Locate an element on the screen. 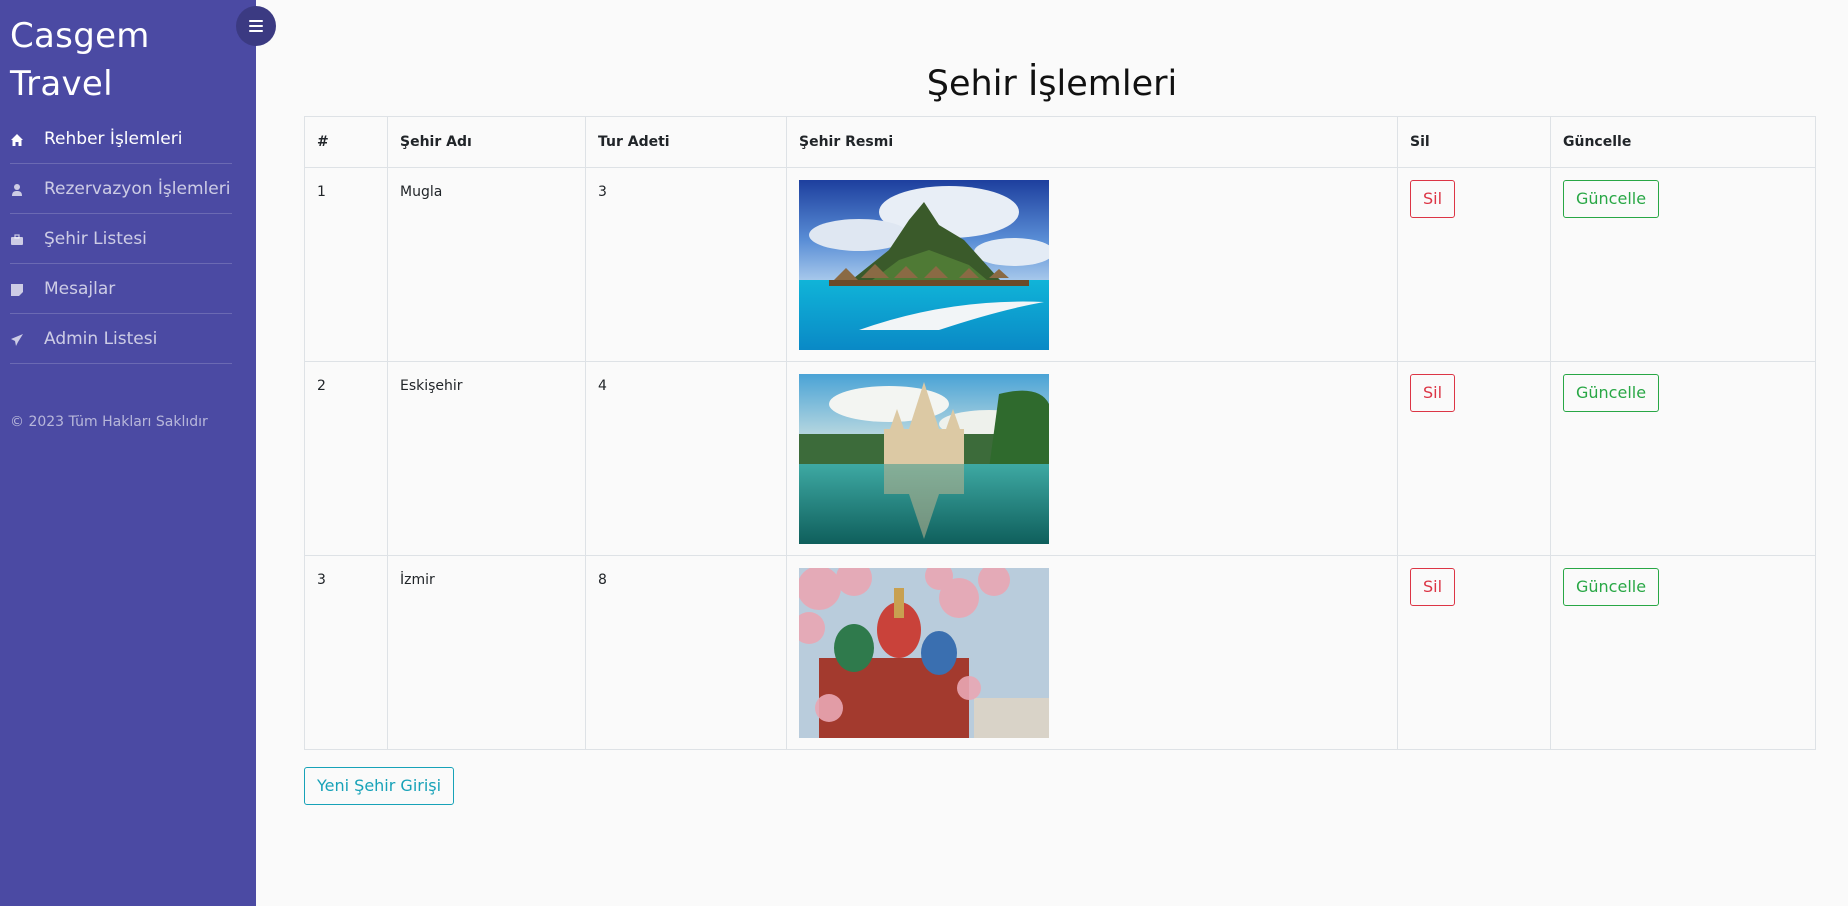  sidebar-toggle-button is located at coordinates (256, 26).